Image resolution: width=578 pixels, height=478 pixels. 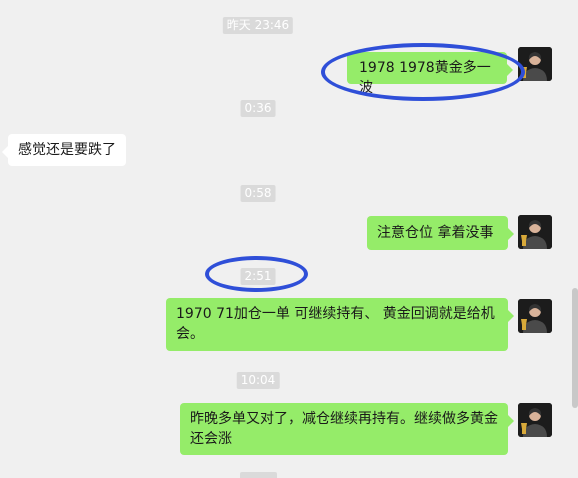 I want to click on message-bubble-sent: 1978 1978黄金多一波, so click(x=430, y=74).